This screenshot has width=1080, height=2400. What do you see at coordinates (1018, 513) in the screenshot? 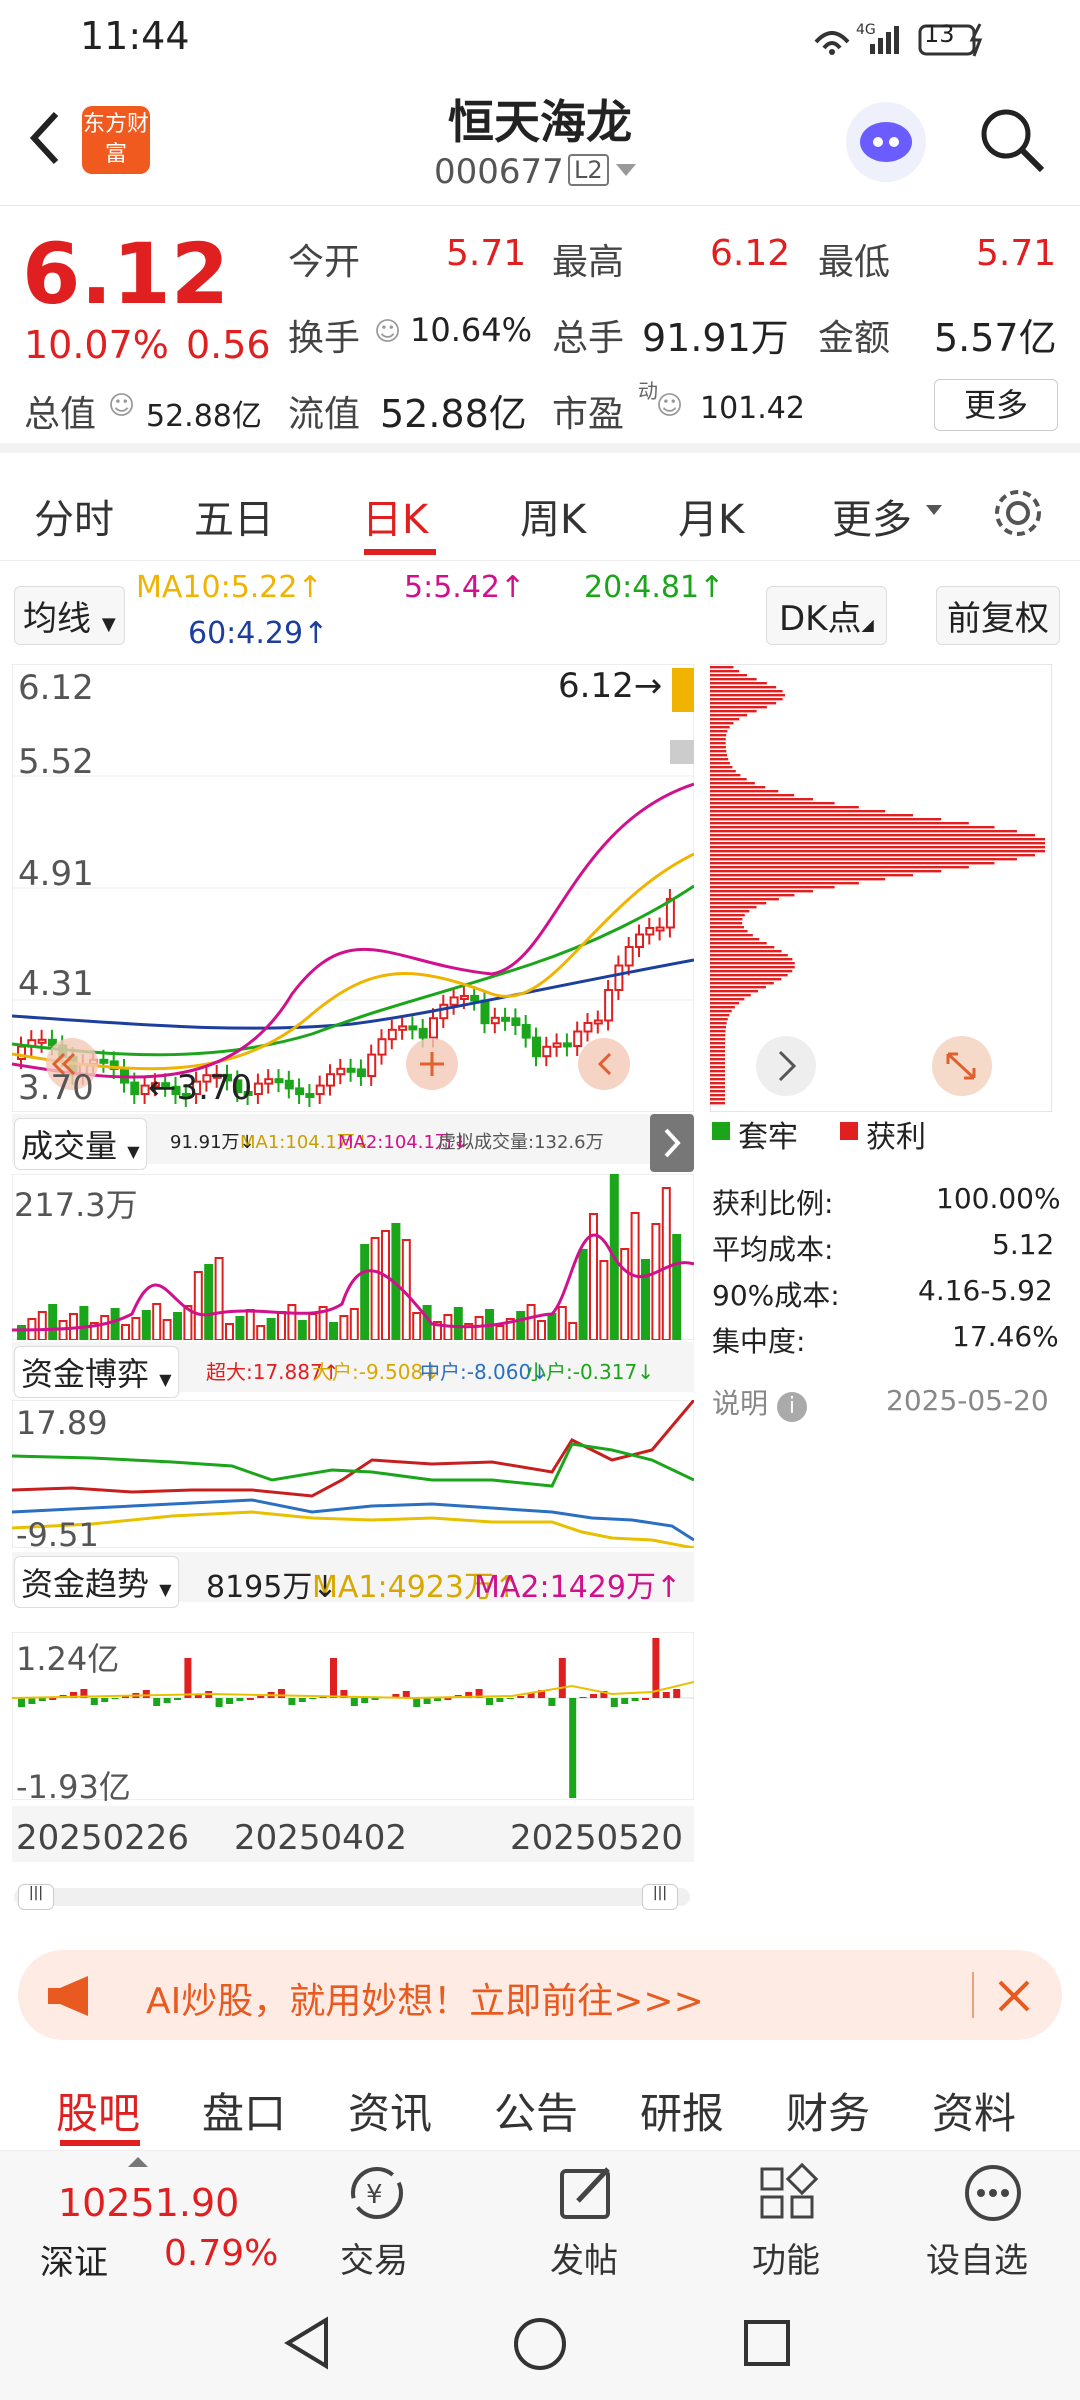
I see `gear-icon` at bounding box center [1018, 513].